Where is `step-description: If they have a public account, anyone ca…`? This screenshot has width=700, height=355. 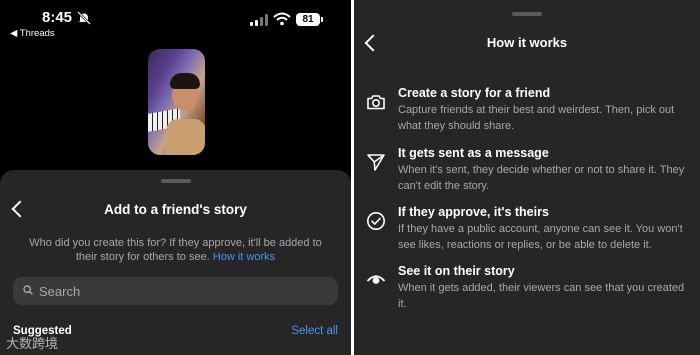
step-description: If they have a public account, anyone ca… is located at coordinates (540, 237).